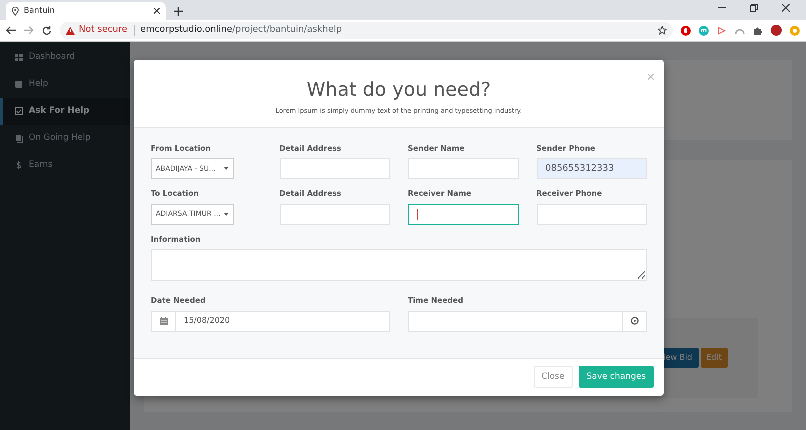 The height and width of the screenshot is (430, 806). What do you see at coordinates (47, 31) in the screenshot?
I see `reload-icon` at bounding box center [47, 31].